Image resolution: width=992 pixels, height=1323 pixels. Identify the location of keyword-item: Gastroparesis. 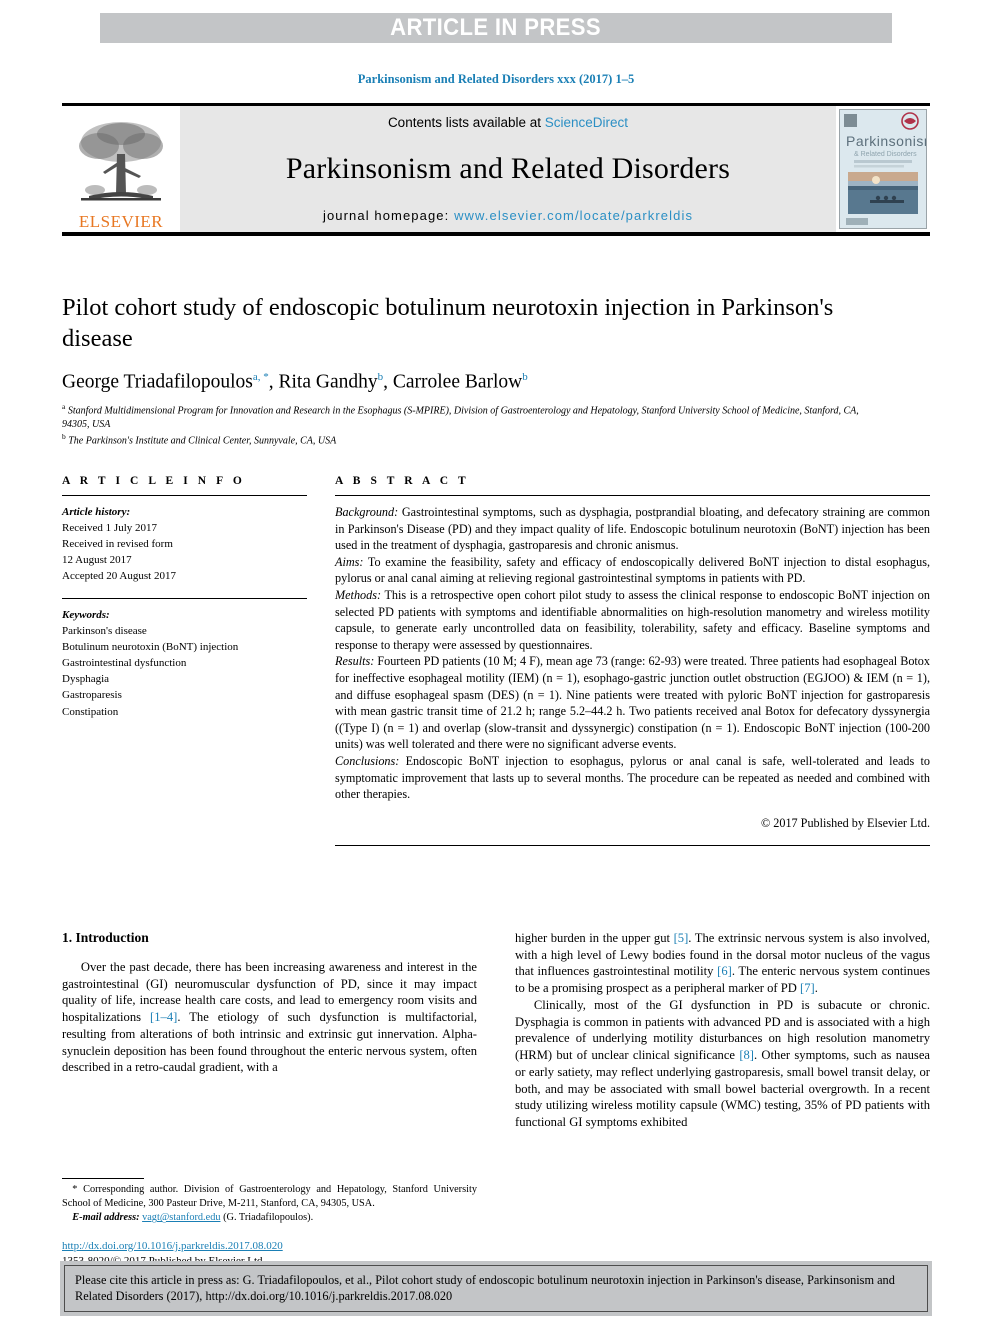
(92, 695).